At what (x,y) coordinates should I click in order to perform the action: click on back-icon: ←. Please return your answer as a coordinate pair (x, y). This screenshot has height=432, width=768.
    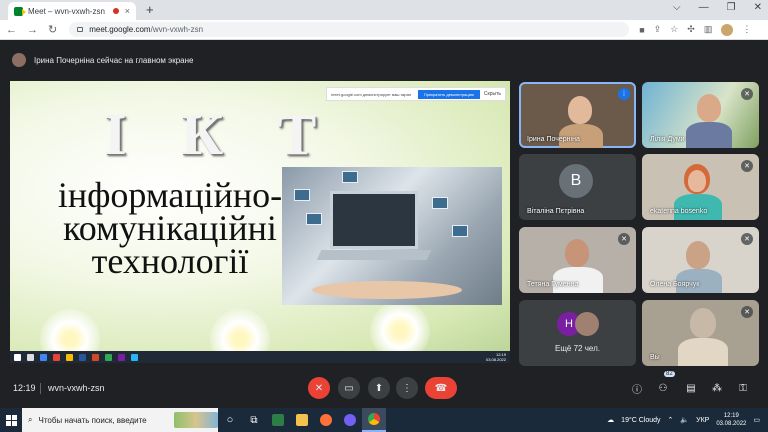
    Looking at the image, I should click on (11, 30).